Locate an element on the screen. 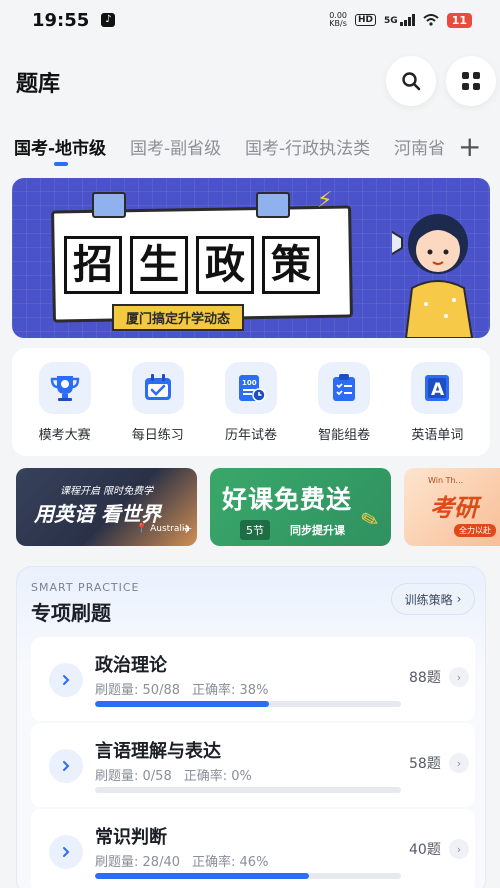 This screenshot has height=888, width=500. banner-char: 招 is located at coordinates (93, 265).